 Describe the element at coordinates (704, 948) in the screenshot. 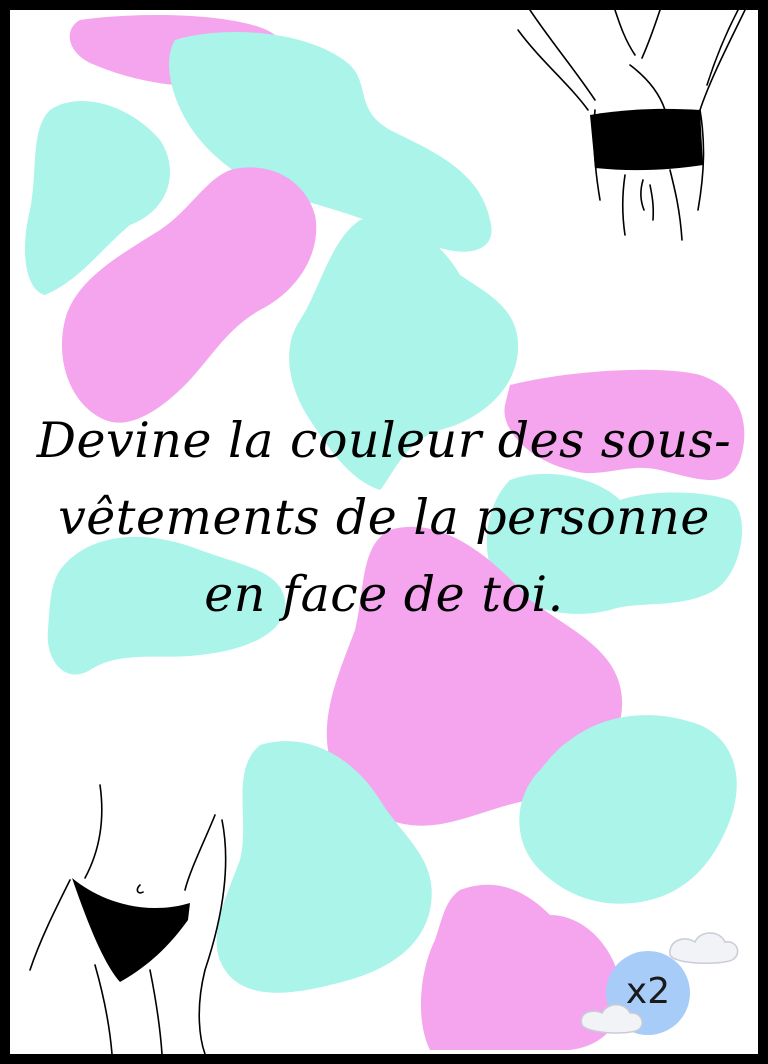

I see `cloud-icon` at that location.